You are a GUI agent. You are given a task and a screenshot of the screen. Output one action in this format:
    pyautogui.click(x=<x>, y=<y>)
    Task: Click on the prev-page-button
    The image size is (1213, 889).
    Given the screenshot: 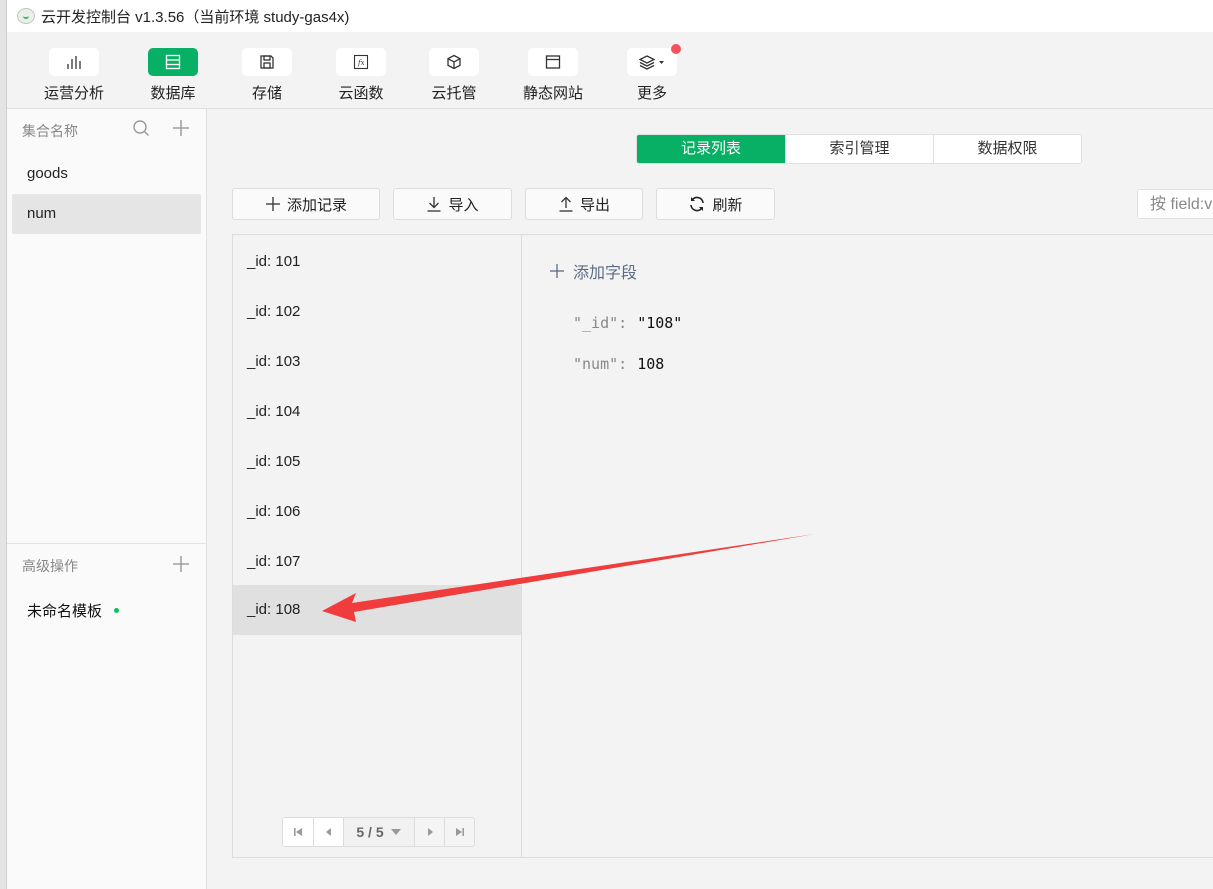 What is the action you would take?
    pyautogui.click(x=328, y=832)
    